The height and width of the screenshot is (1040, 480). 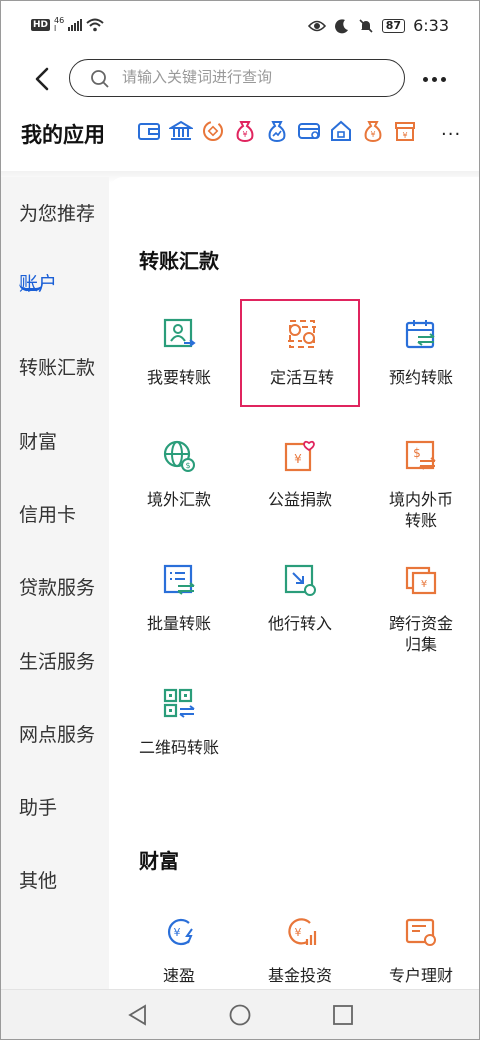 What do you see at coordinates (178, 377) in the screenshot?
I see `tile-label: 我要转账` at bounding box center [178, 377].